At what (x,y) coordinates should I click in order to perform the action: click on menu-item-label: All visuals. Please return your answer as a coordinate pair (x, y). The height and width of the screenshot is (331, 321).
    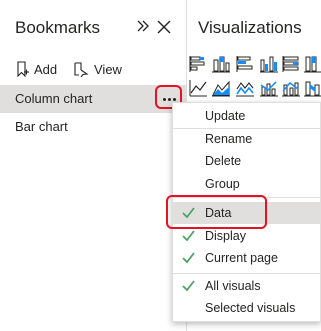
    Looking at the image, I should click on (233, 286).